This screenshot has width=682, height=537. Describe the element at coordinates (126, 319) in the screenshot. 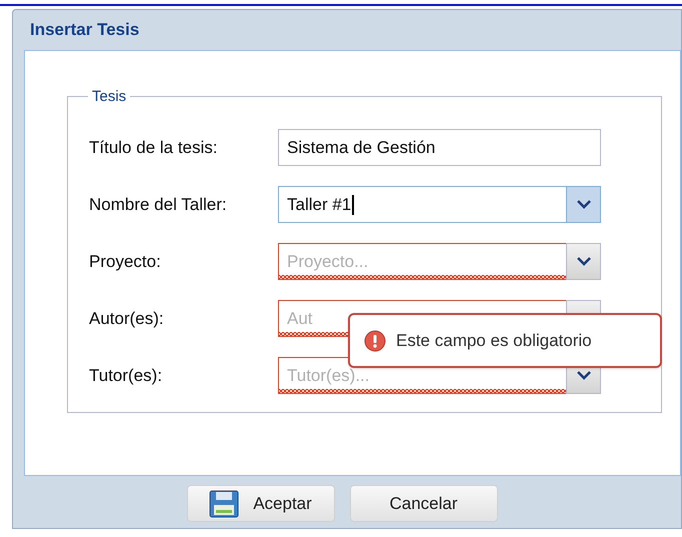

I see `field-label: Autor(es):` at that location.